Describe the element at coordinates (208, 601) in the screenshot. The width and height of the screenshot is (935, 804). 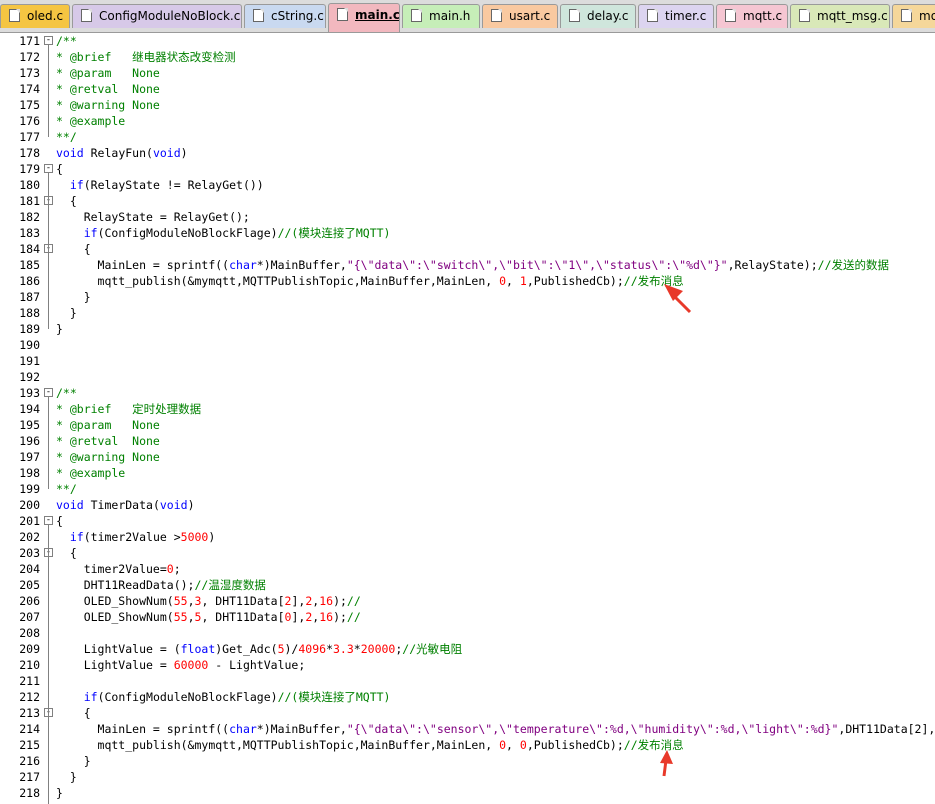
I see `code-text: OLED_ShowNum(55,3, DHT11Data[2],2,16);//` at that location.